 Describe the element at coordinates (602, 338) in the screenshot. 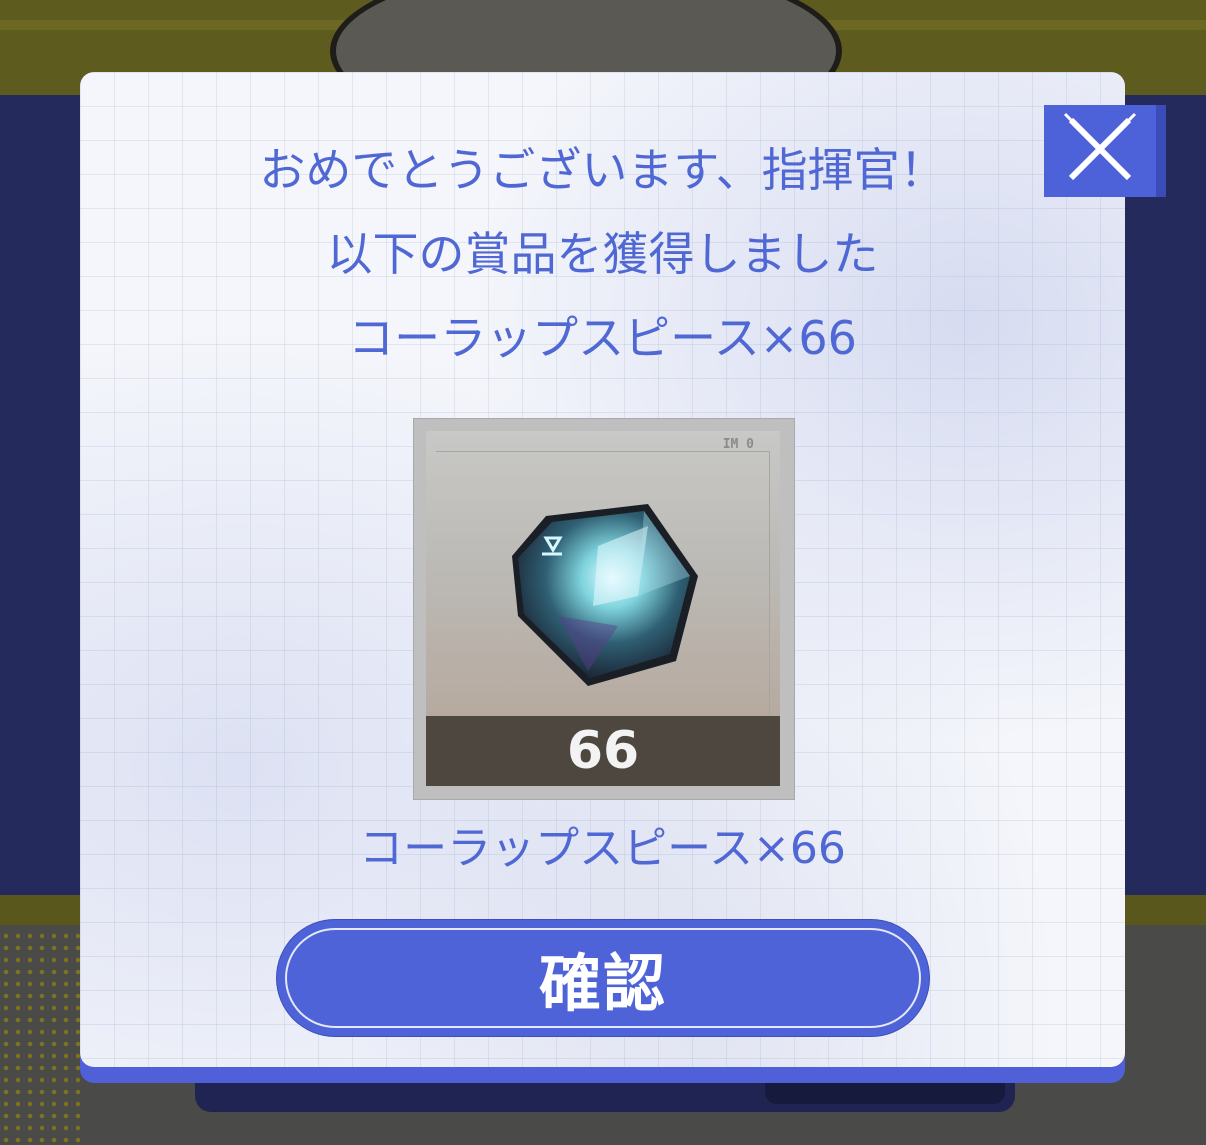

I see `reward-message-line: コーラップスピース×66` at that location.